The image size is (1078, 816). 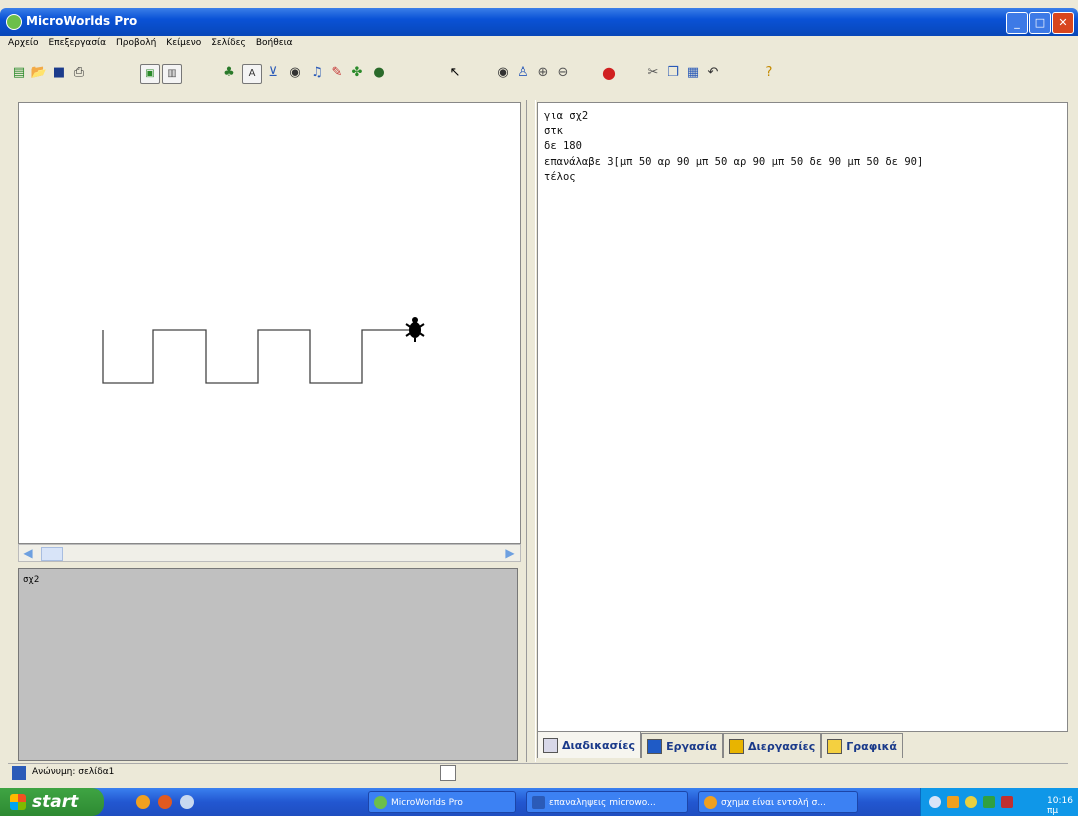 I want to click on save-project-icon: ■, so click(x=59, y=73).